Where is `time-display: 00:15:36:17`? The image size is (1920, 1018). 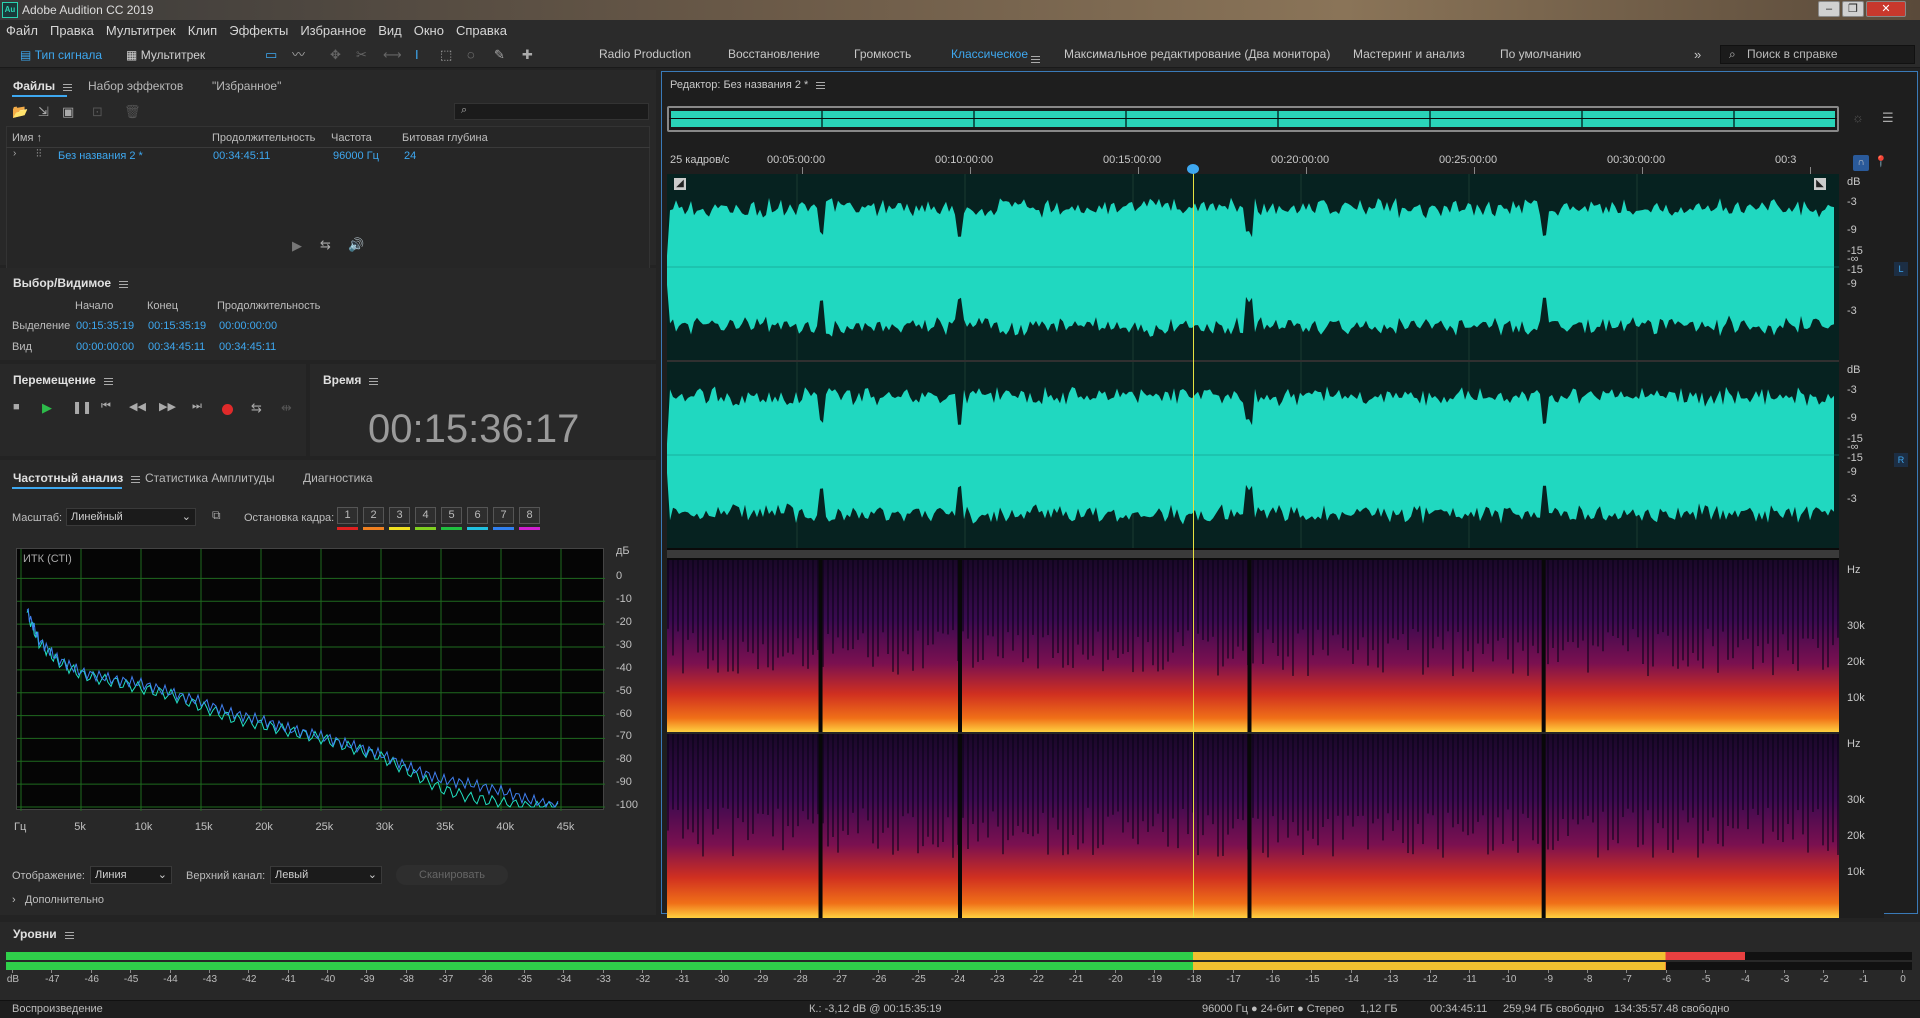
time-display: 00:15:36:17 is located at coordinates (473, 429).